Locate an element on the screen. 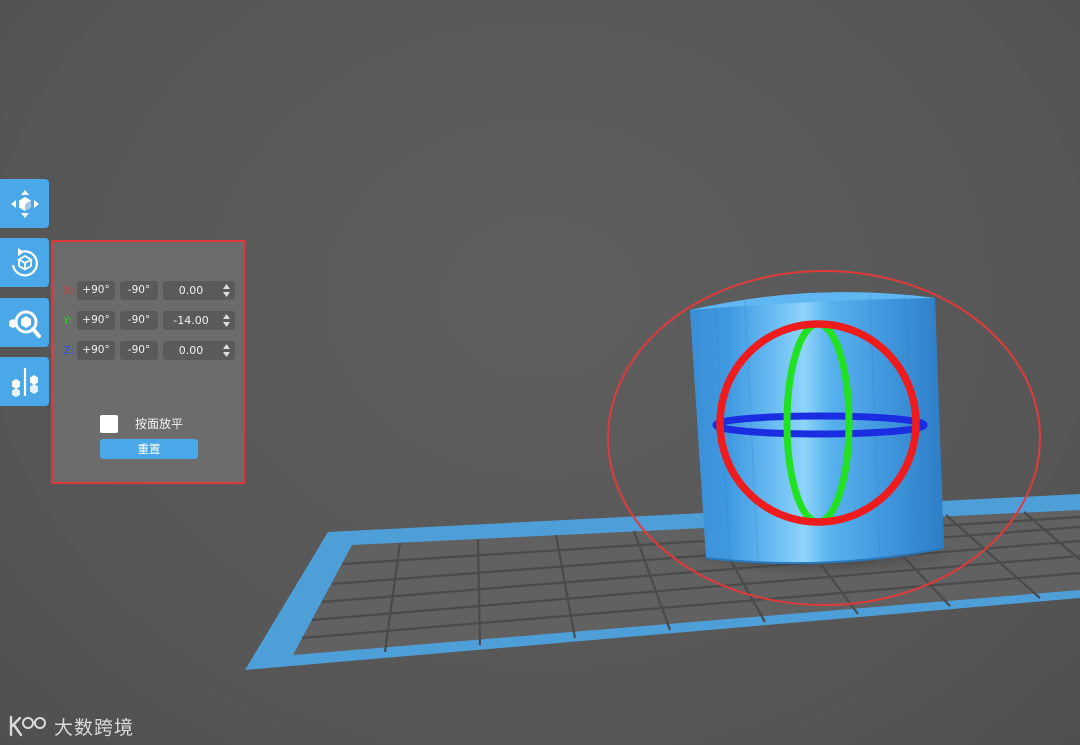 Image resolution: width=1080 pixels, height=745 pixels. lay-flat-checkbox is located at coordinates (109, 424).